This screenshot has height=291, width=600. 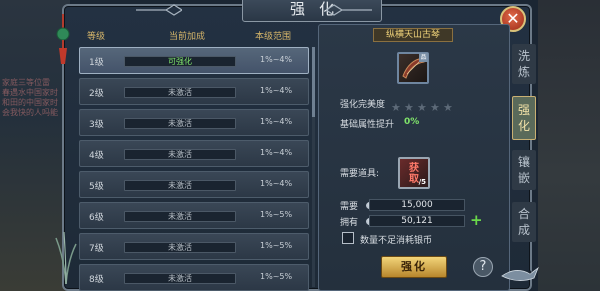 What do you see at coordinates (569, 145) in the screenshot?
I see `background-right` at bounding box center [569, 145].